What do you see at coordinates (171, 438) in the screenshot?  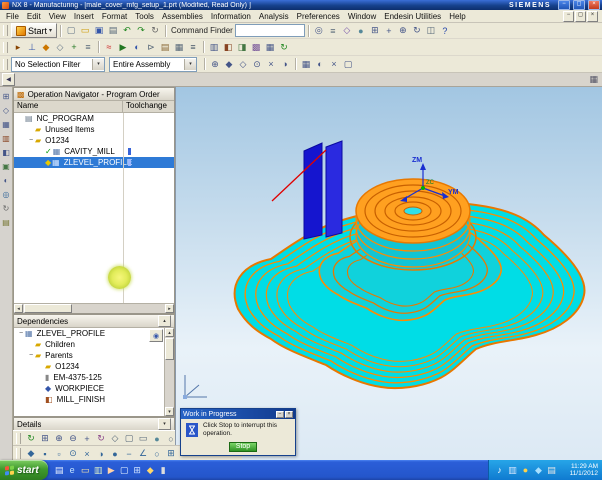 I see `wireframe-icon: ○` at bounding box center [171, 438].